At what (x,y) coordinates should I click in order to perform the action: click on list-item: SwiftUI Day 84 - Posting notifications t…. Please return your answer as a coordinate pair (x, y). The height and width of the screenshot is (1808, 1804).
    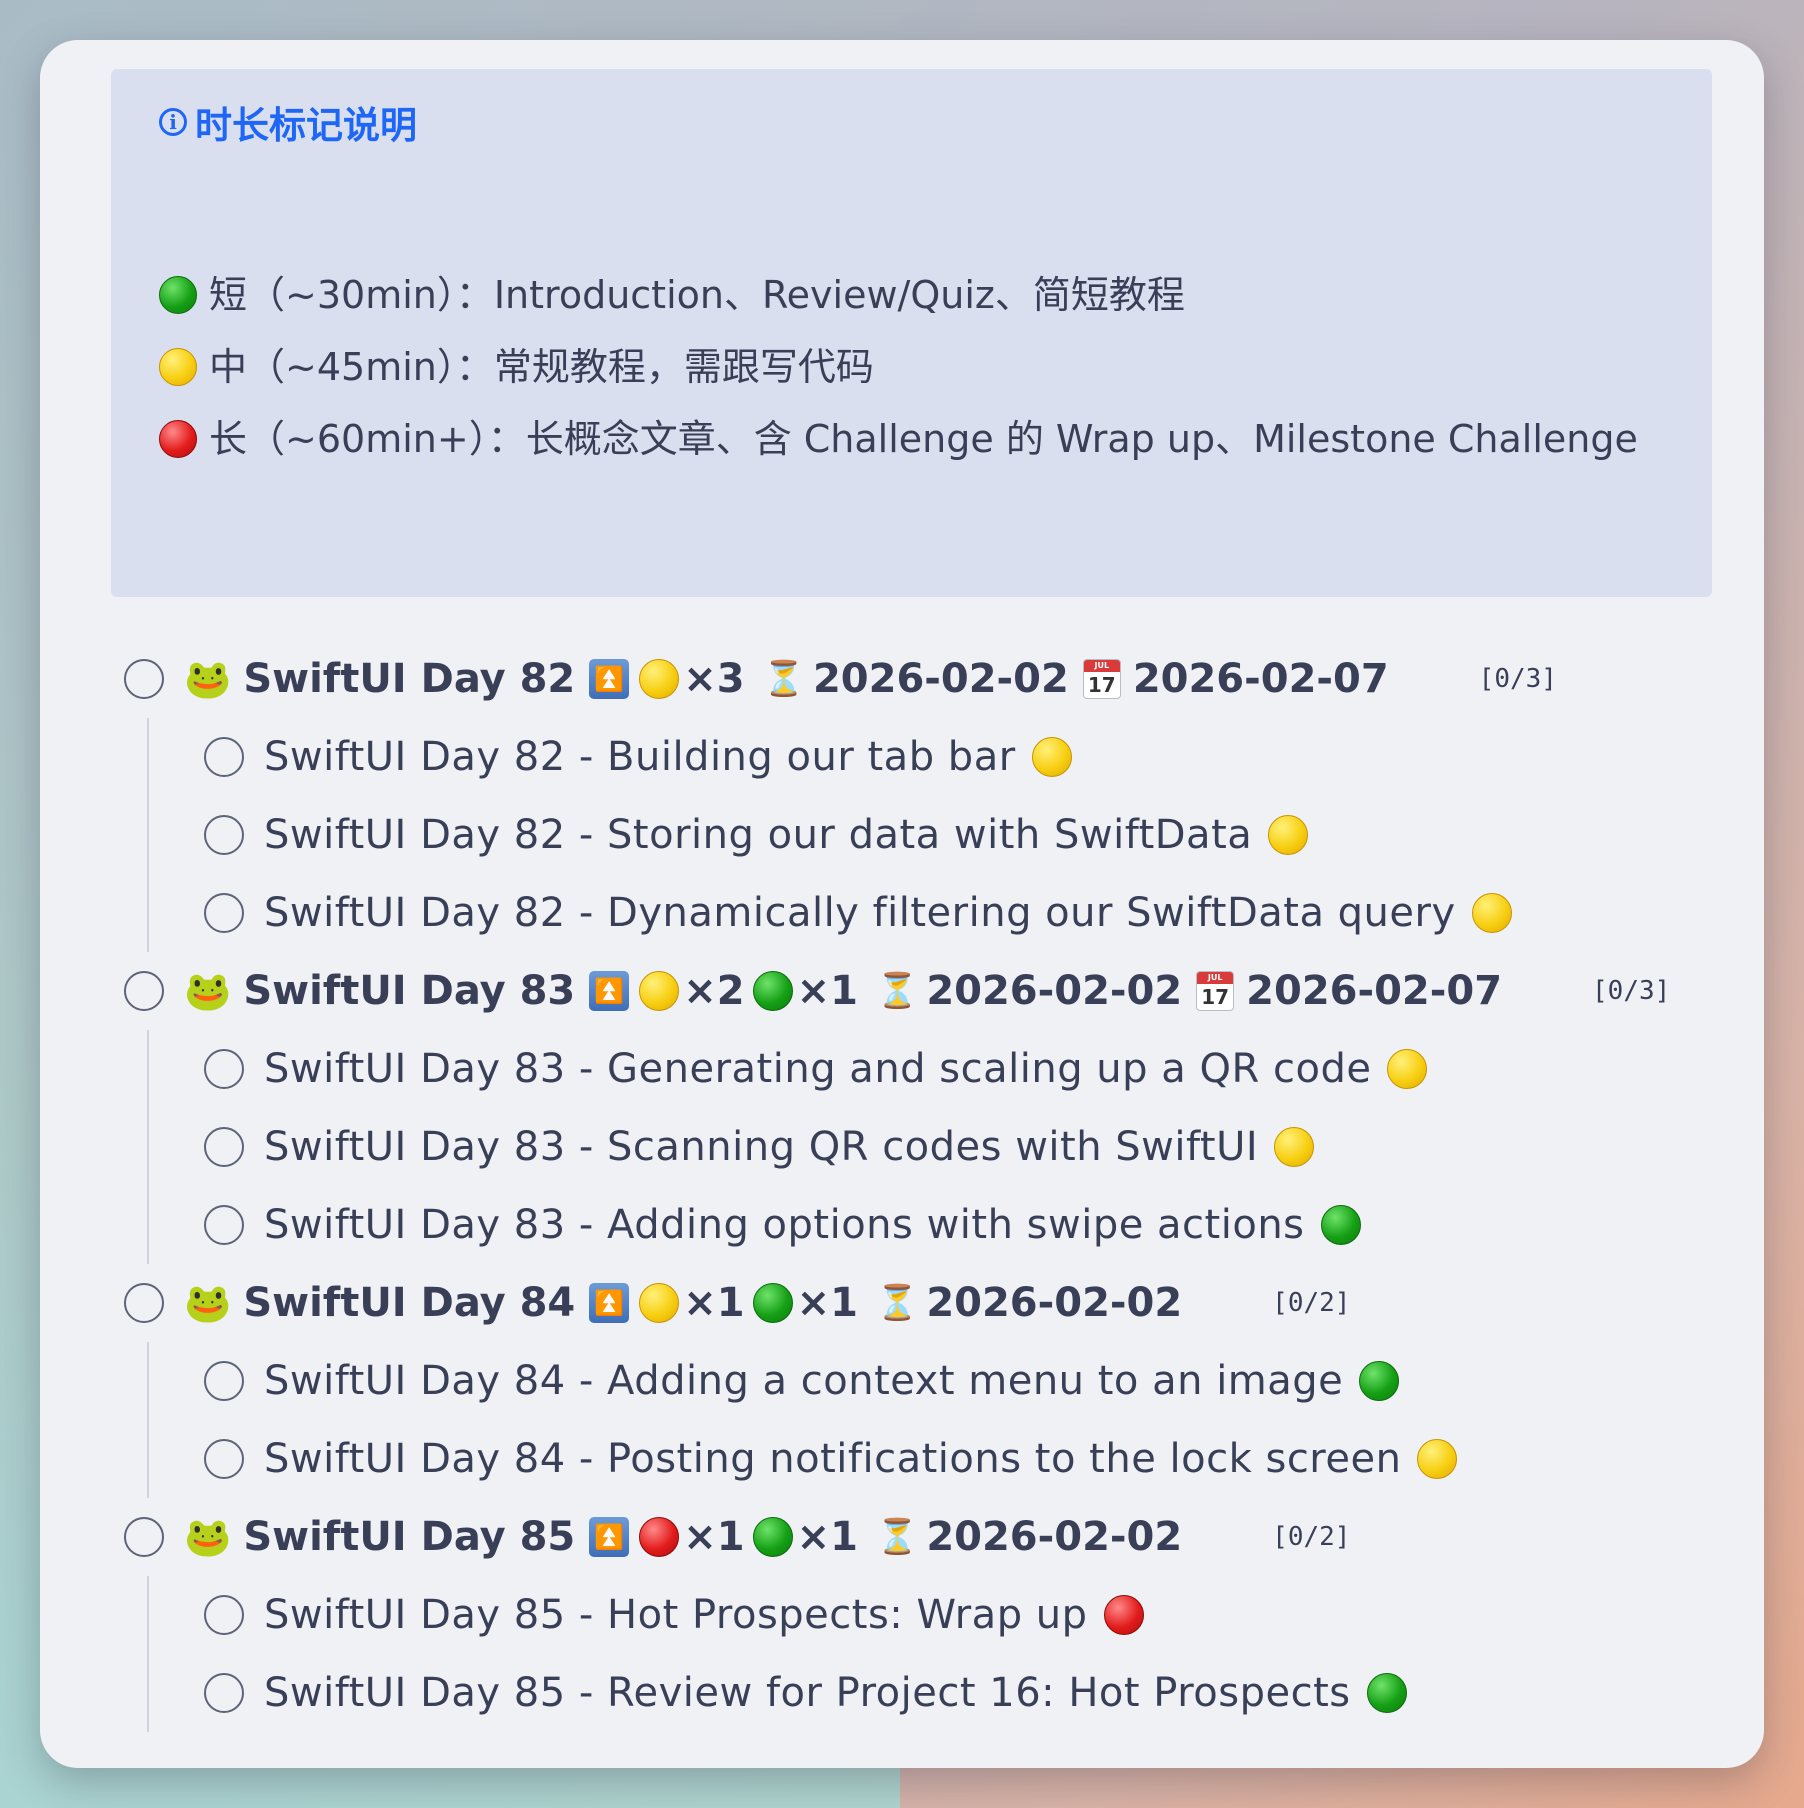
    Looking at the image, I should click on (902, 1459).